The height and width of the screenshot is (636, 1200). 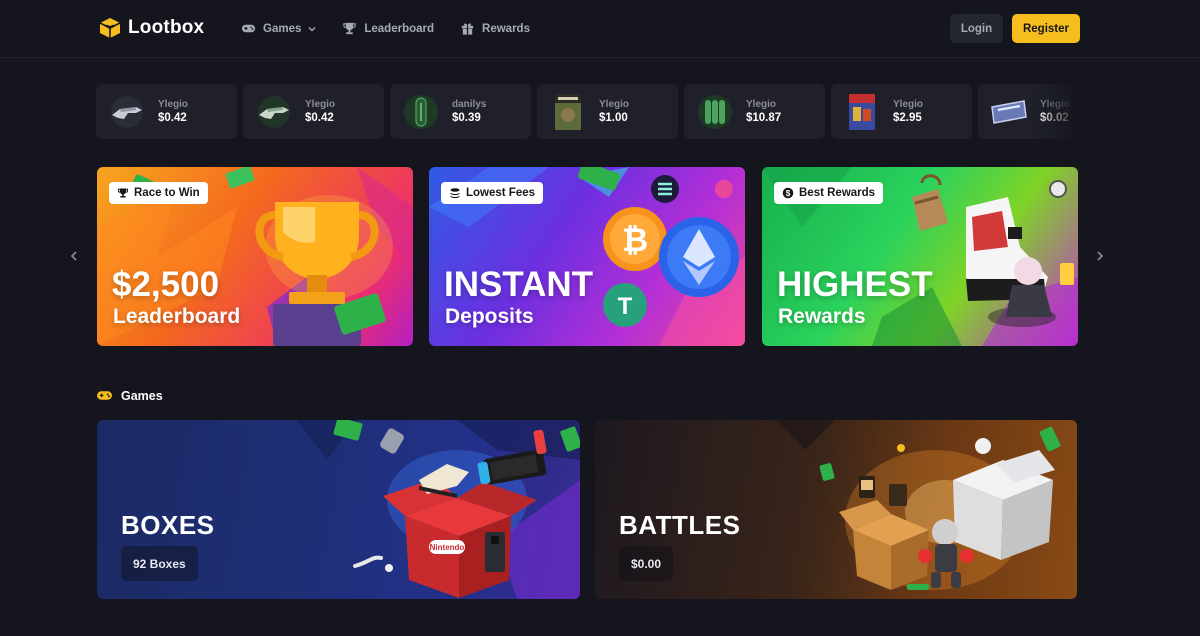 What do you see at coordinates (338, 509) in the screenshot?
I see `game-card-boxes: Nintendo BOXES 92 Boxes` at bounding box center [338, 509].